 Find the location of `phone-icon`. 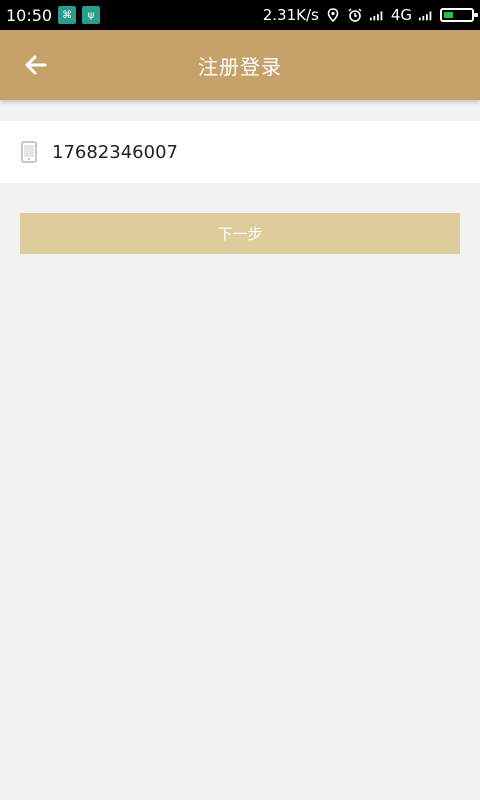

phone-icon is located at coordinates (30, 152).